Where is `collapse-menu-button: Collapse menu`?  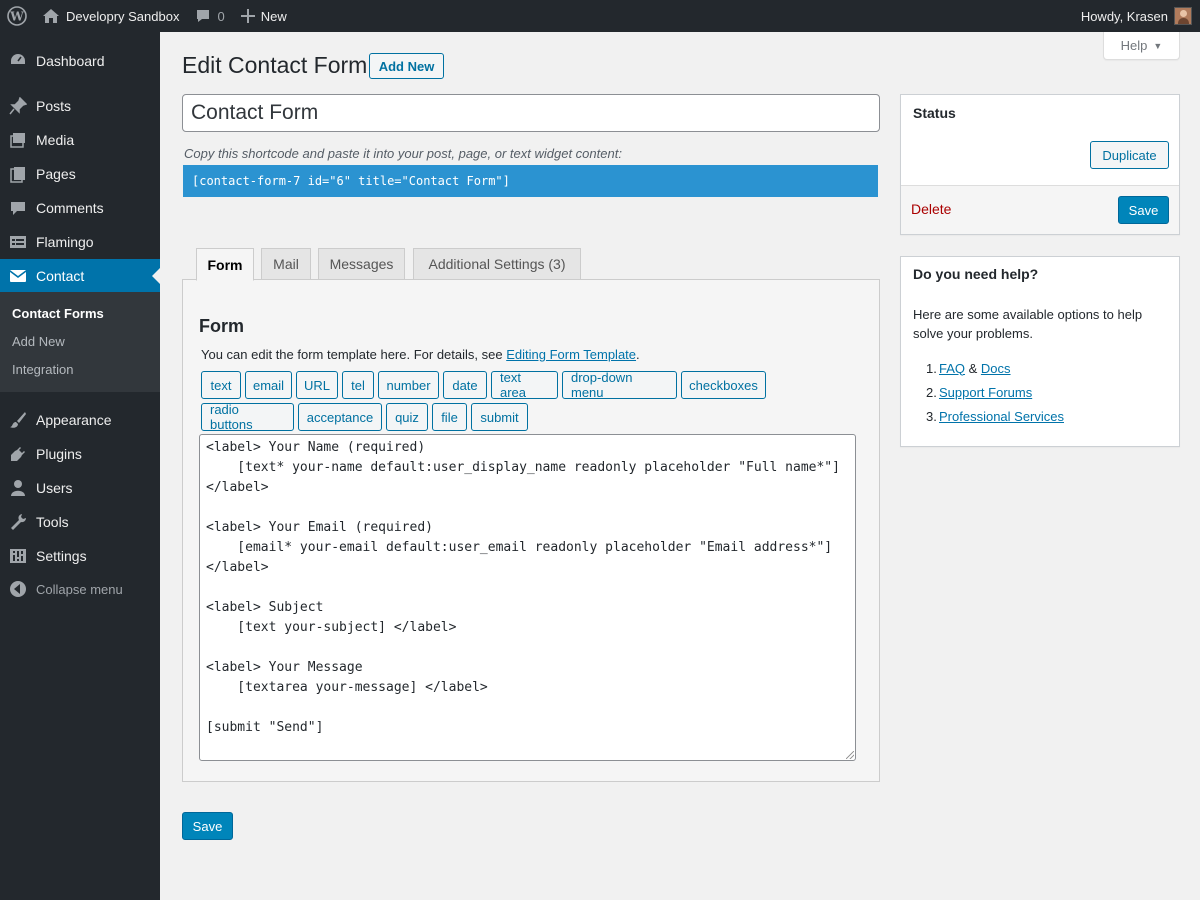 collapse-menu-button: Collapse menu is located at coordinates (80, 589).